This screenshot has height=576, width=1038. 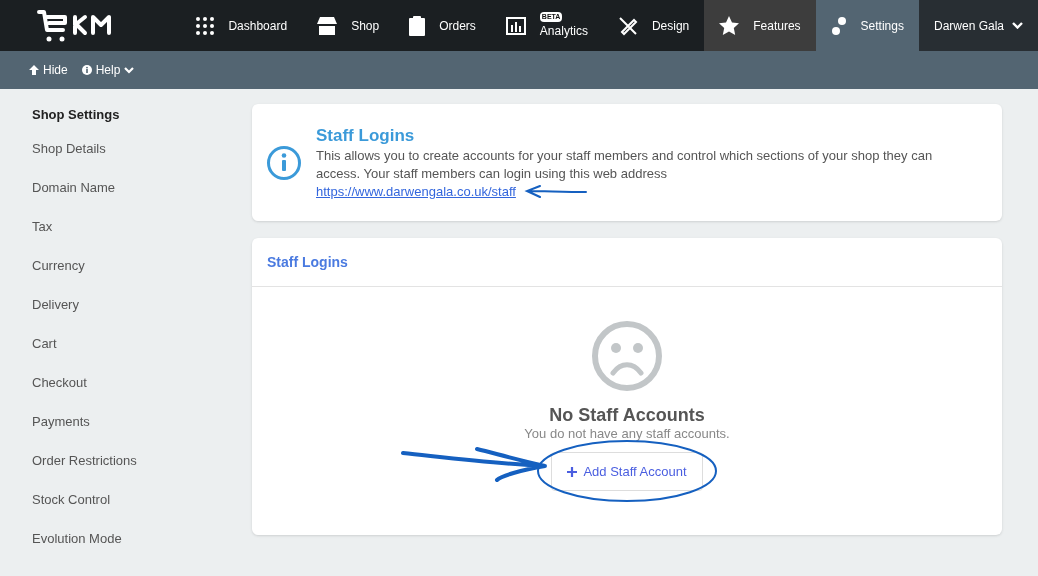 I want to click on sidebar-link: Checkout, so click(x=59, y=382).